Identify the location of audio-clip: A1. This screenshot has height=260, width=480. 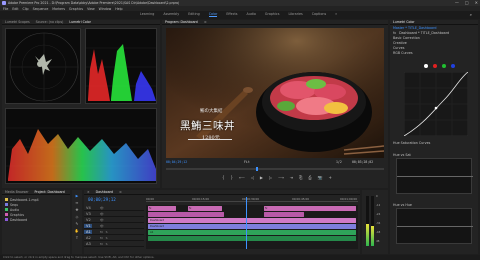
(252, 232).